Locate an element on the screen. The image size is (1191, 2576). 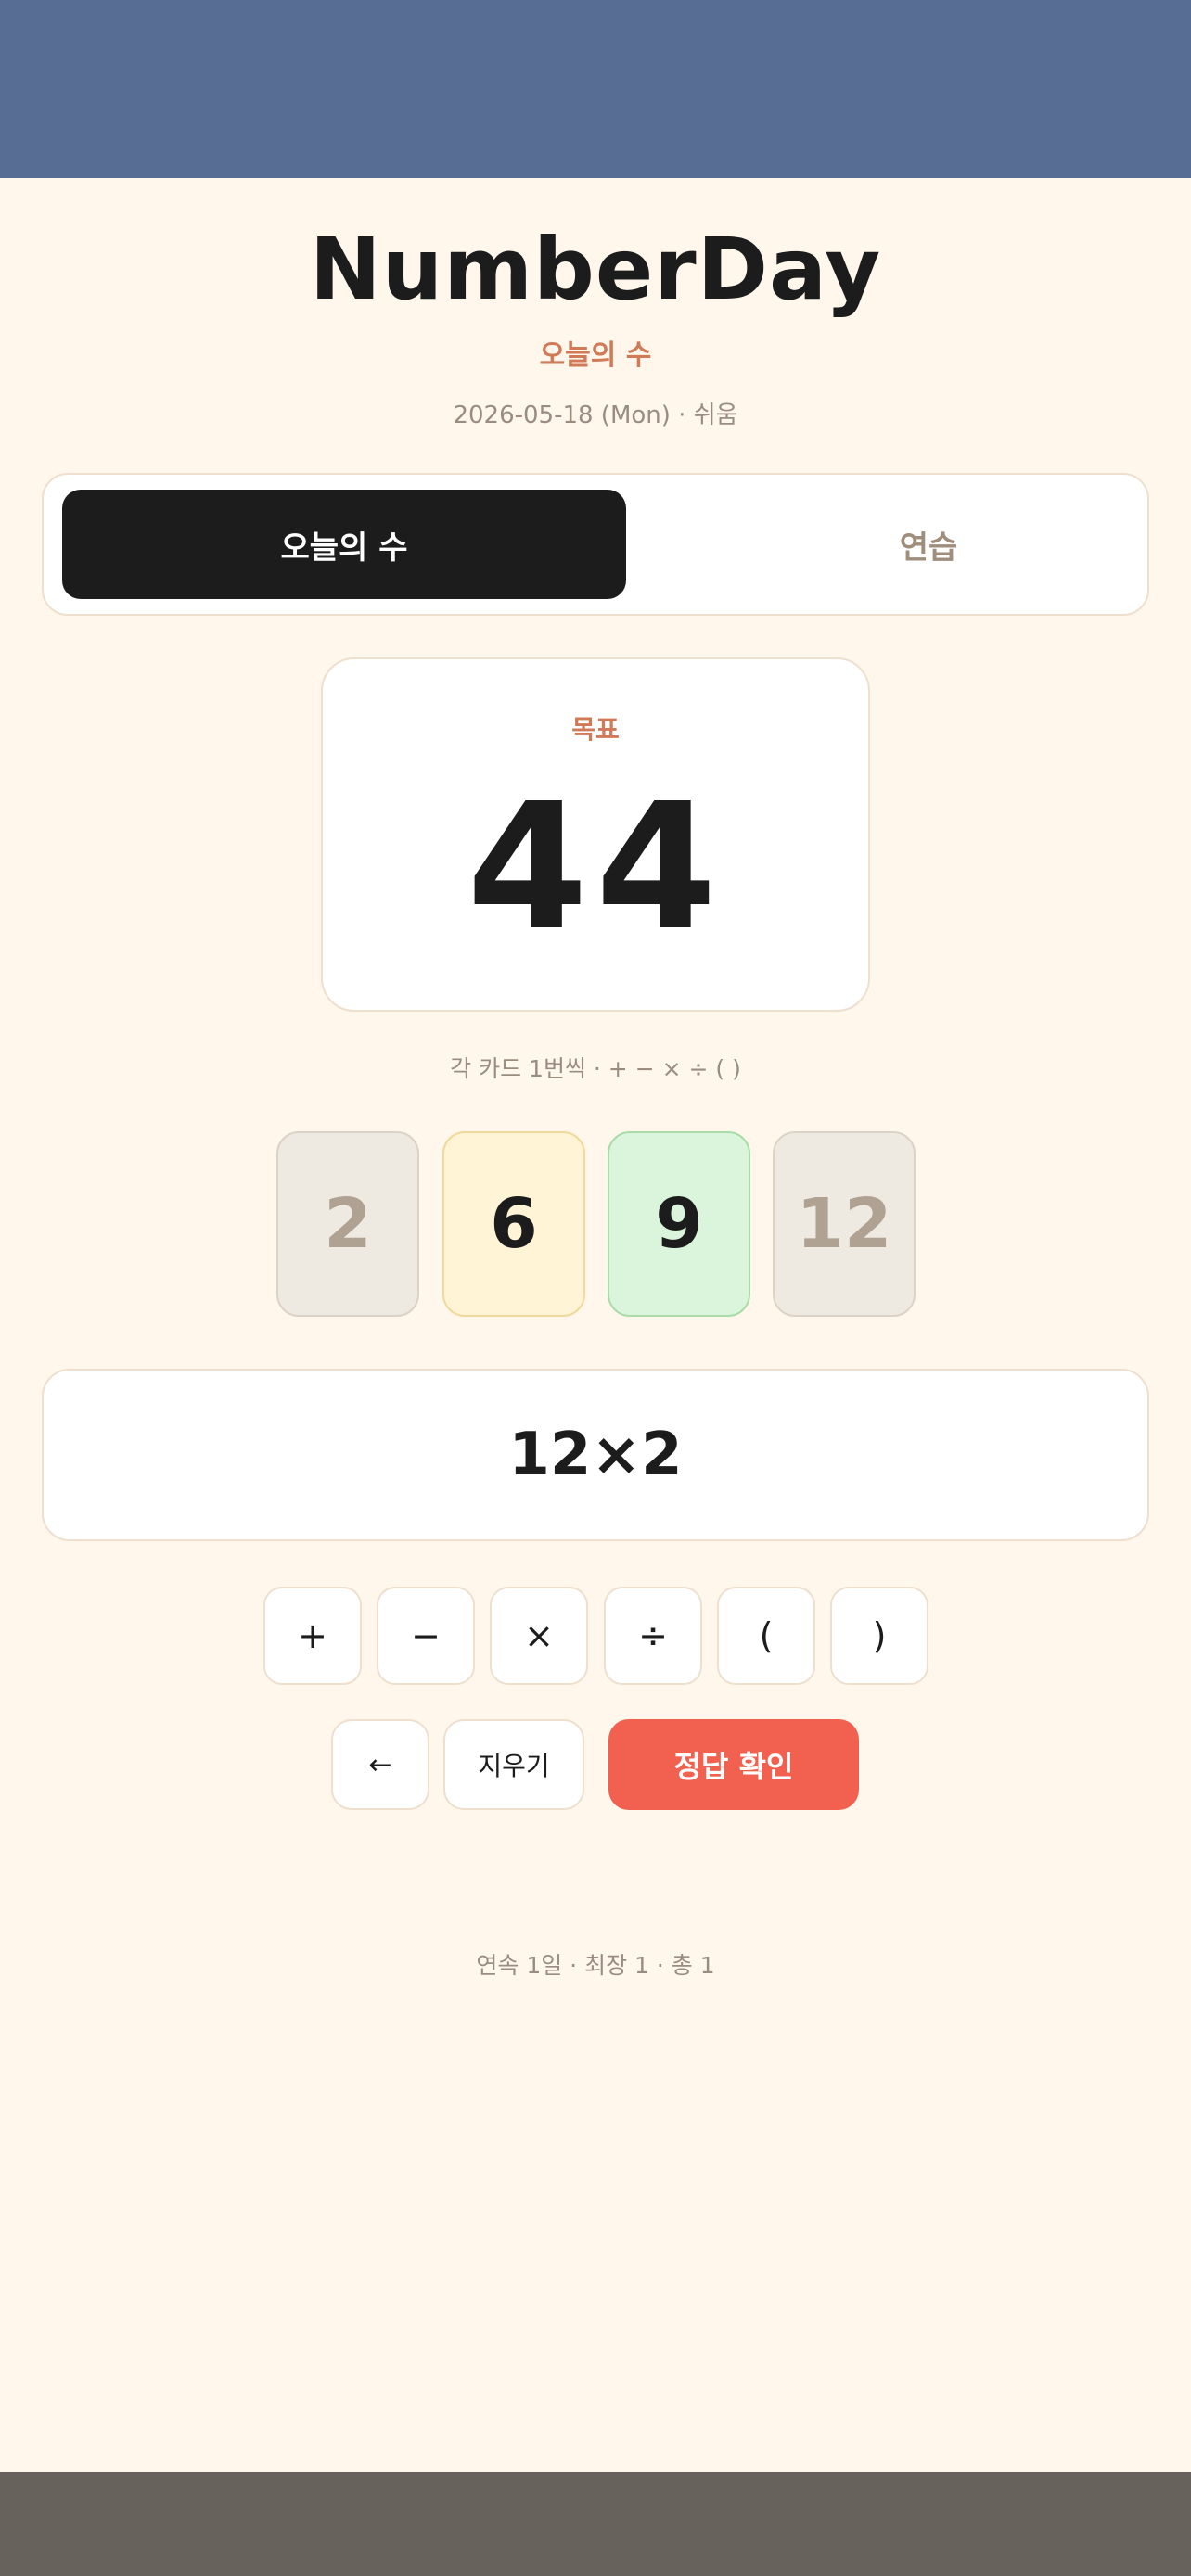
backspace-button: ← is located at coordinates (380, 1765).